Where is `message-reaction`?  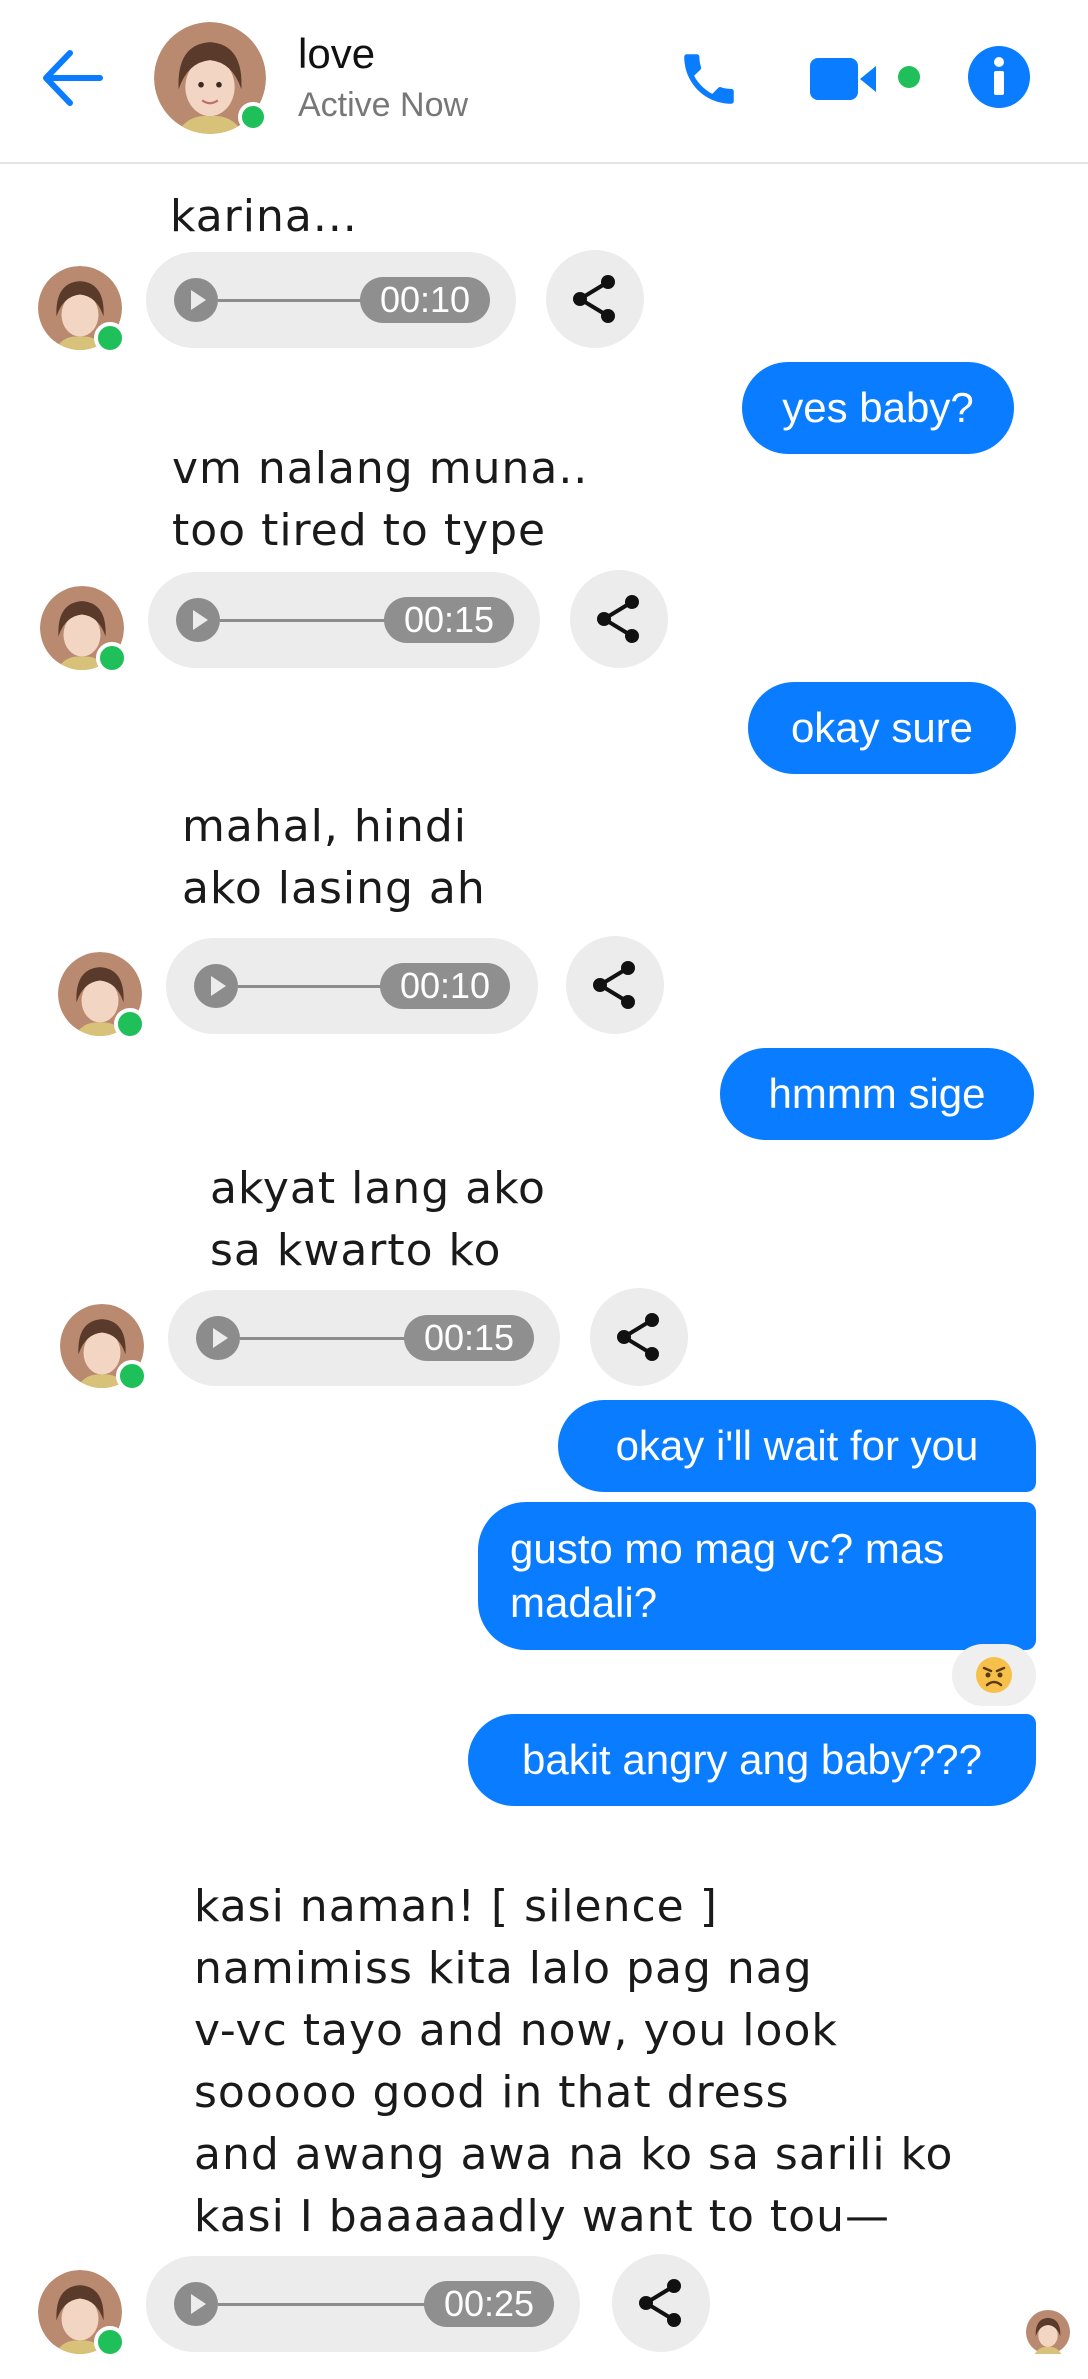 message-reaction is located at coordinates (994, 1675).